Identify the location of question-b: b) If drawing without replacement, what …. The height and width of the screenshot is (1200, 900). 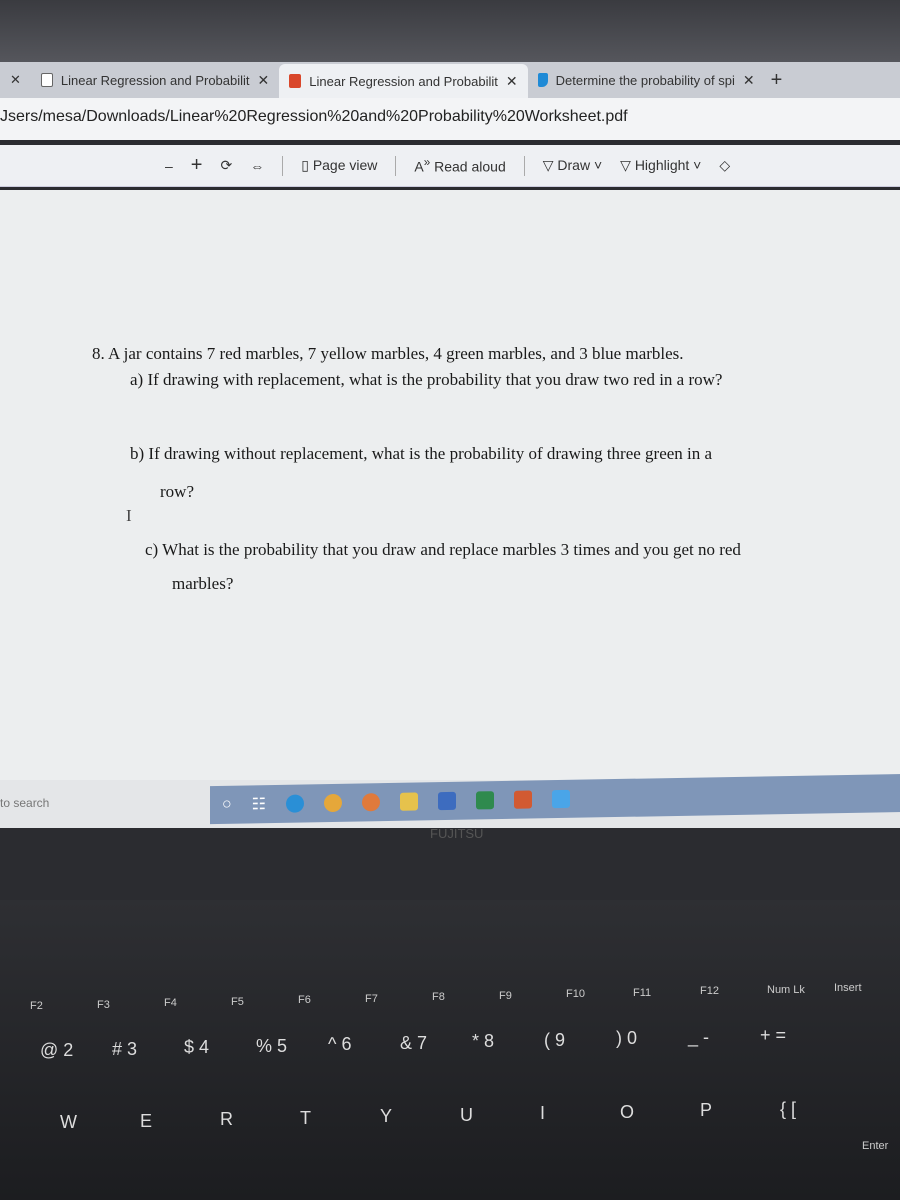
(421, 453).